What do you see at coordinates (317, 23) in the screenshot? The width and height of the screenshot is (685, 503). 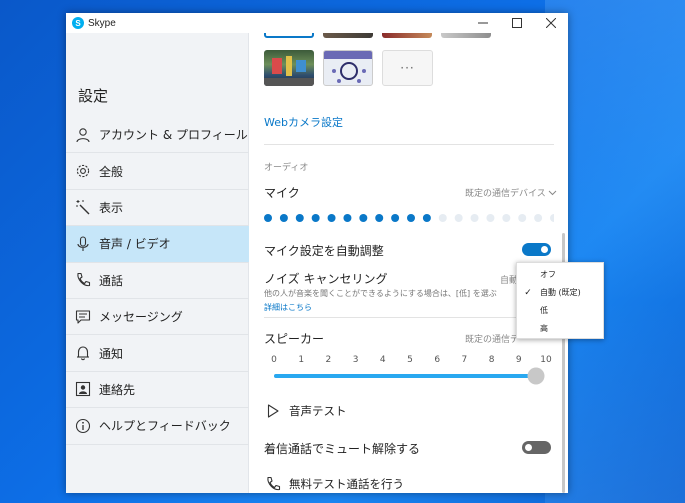 I see `title-bar: S Skype` at bounding box center [317, 23].